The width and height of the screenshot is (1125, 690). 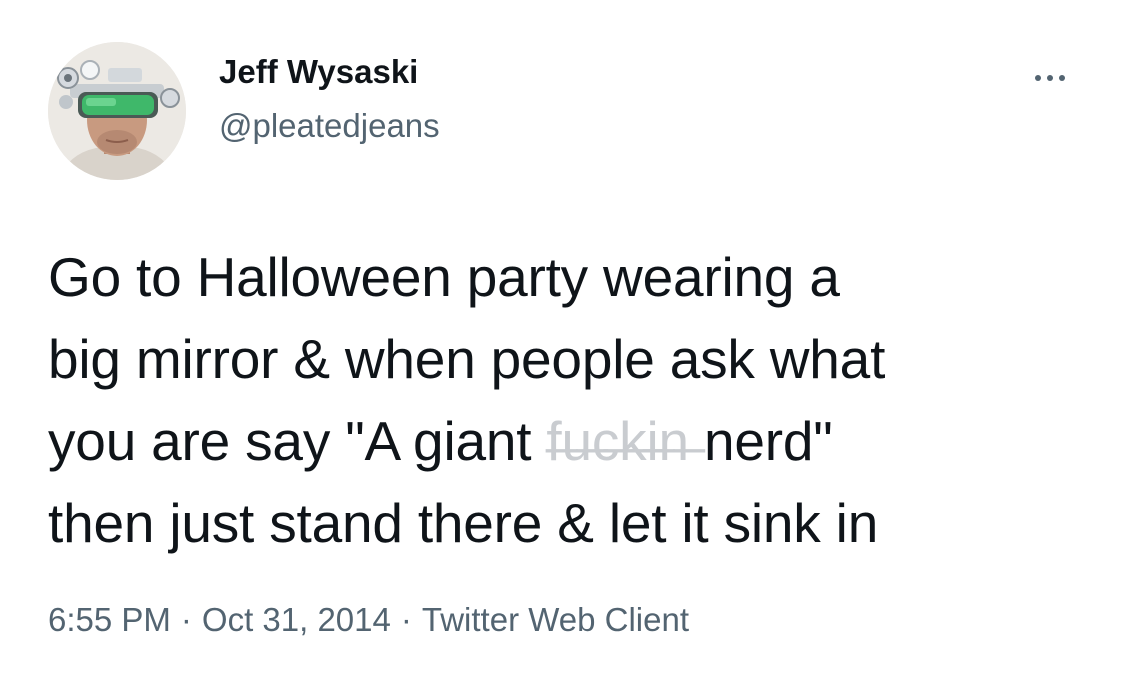 I want to click on tweet-line: big mirror & when people ask what, so click(x=467, y=359).